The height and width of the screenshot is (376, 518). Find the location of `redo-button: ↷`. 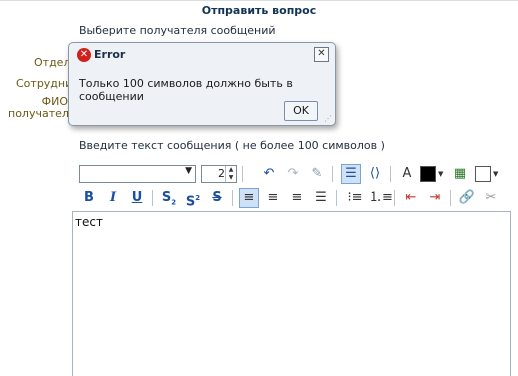

redo-button: ↷ is located at coordinates (293, 174).